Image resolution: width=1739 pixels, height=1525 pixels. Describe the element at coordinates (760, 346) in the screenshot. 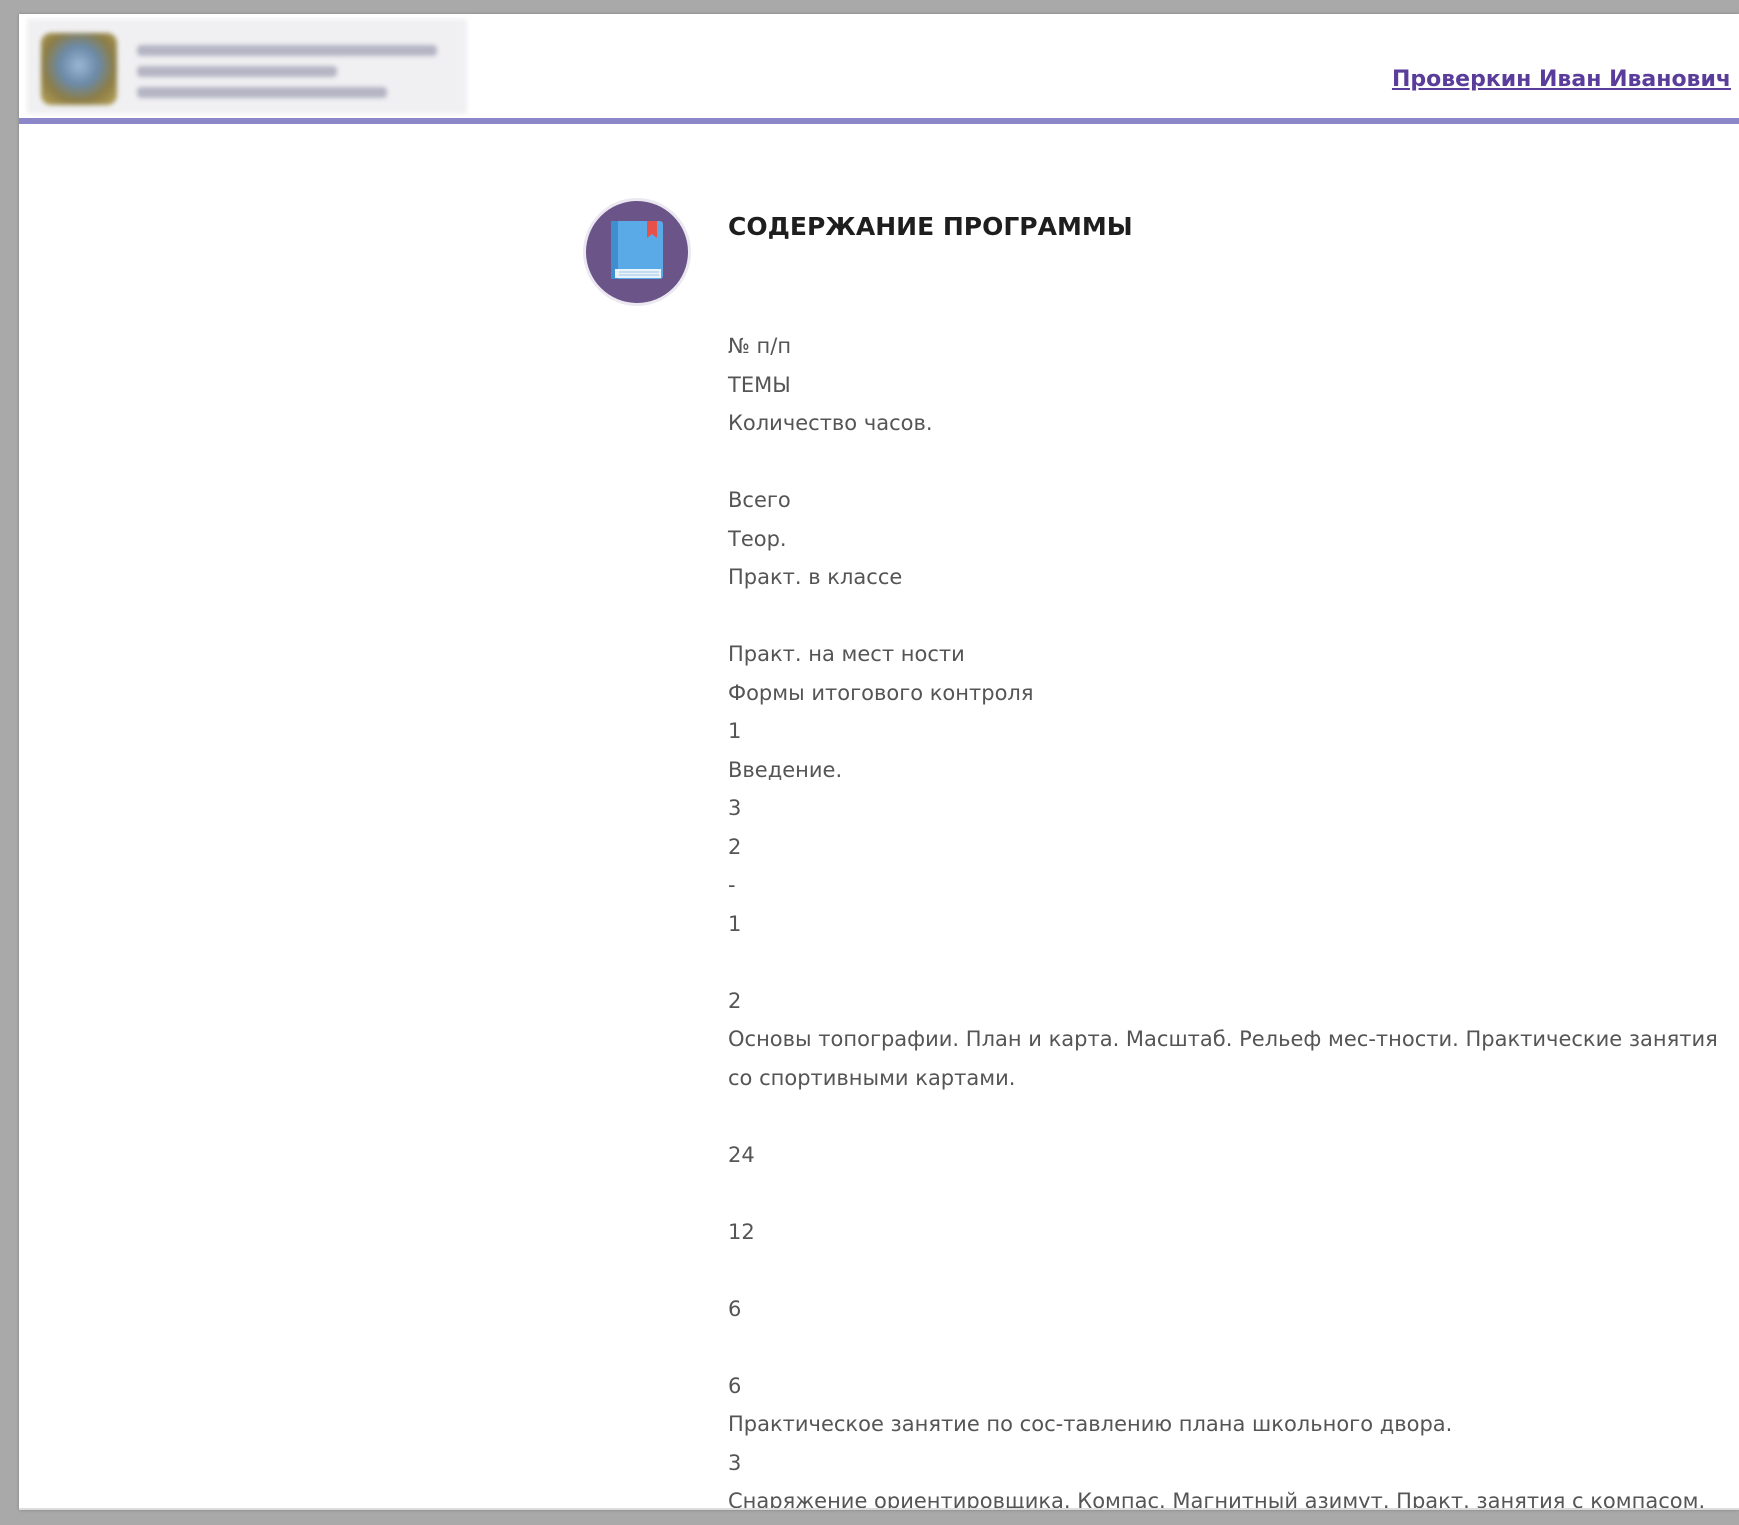

I see `content-line: № п/п` at that location.